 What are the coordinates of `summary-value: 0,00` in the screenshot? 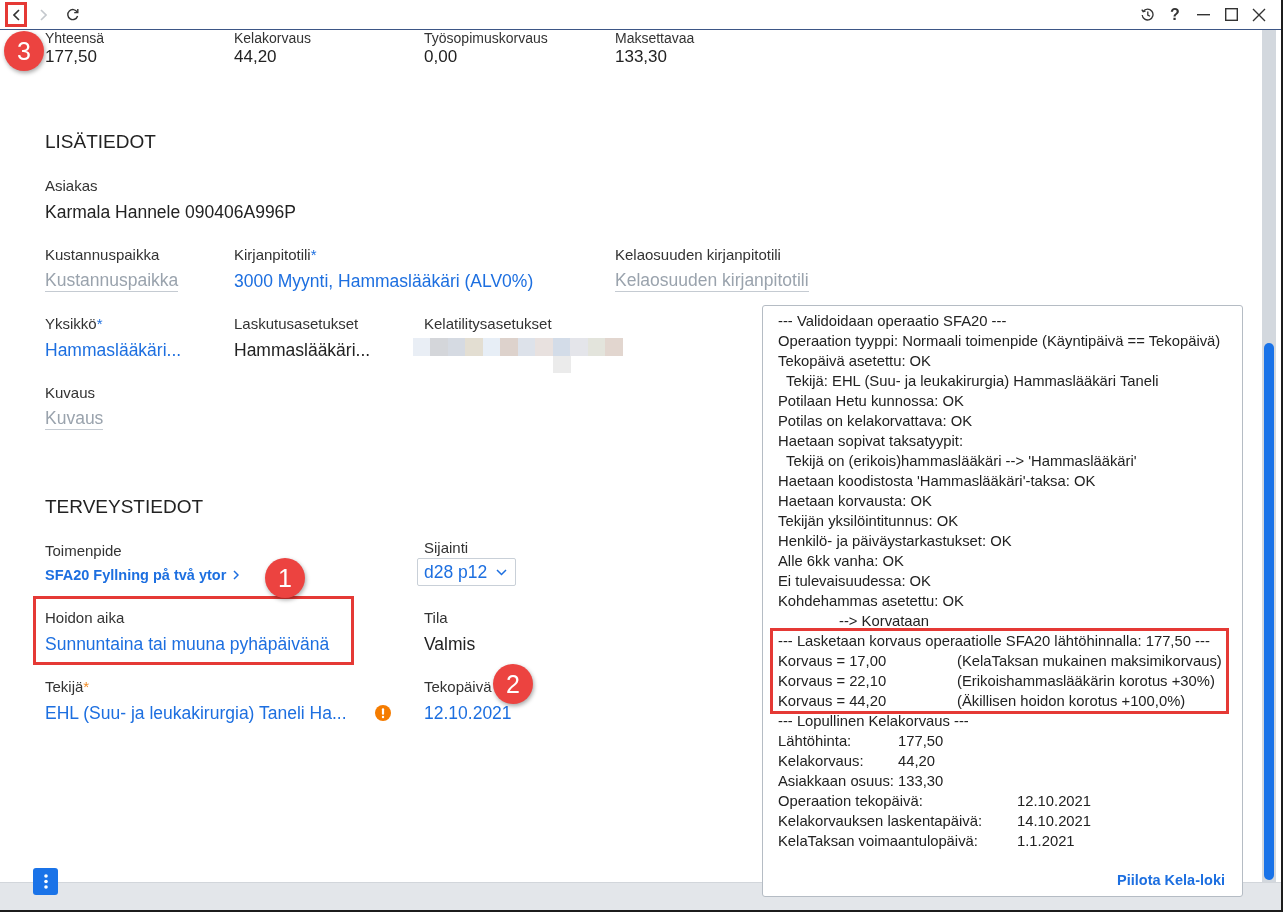 It's located at (441, 57).